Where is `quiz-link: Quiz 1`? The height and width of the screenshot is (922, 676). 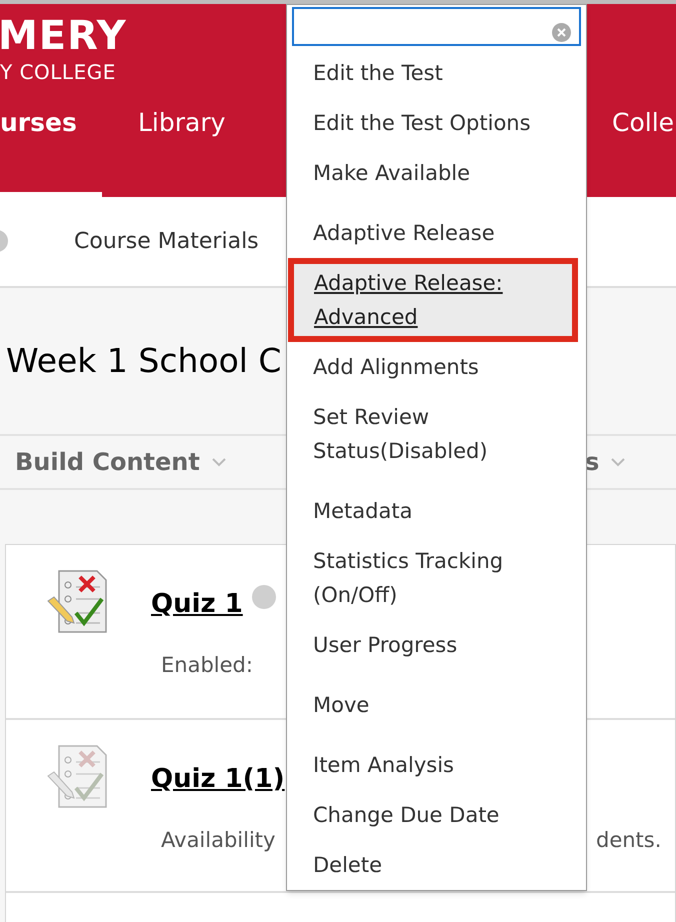
quiz-link: Quiz 1 is located at coordinates (197, 604).